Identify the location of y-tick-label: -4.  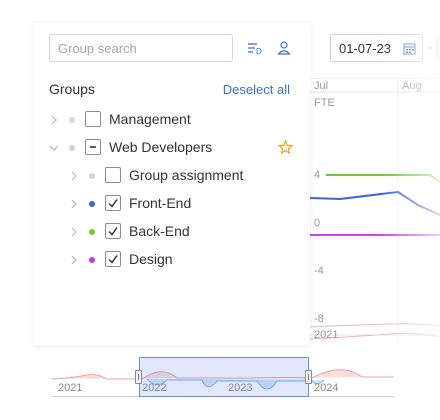
(319, 271).